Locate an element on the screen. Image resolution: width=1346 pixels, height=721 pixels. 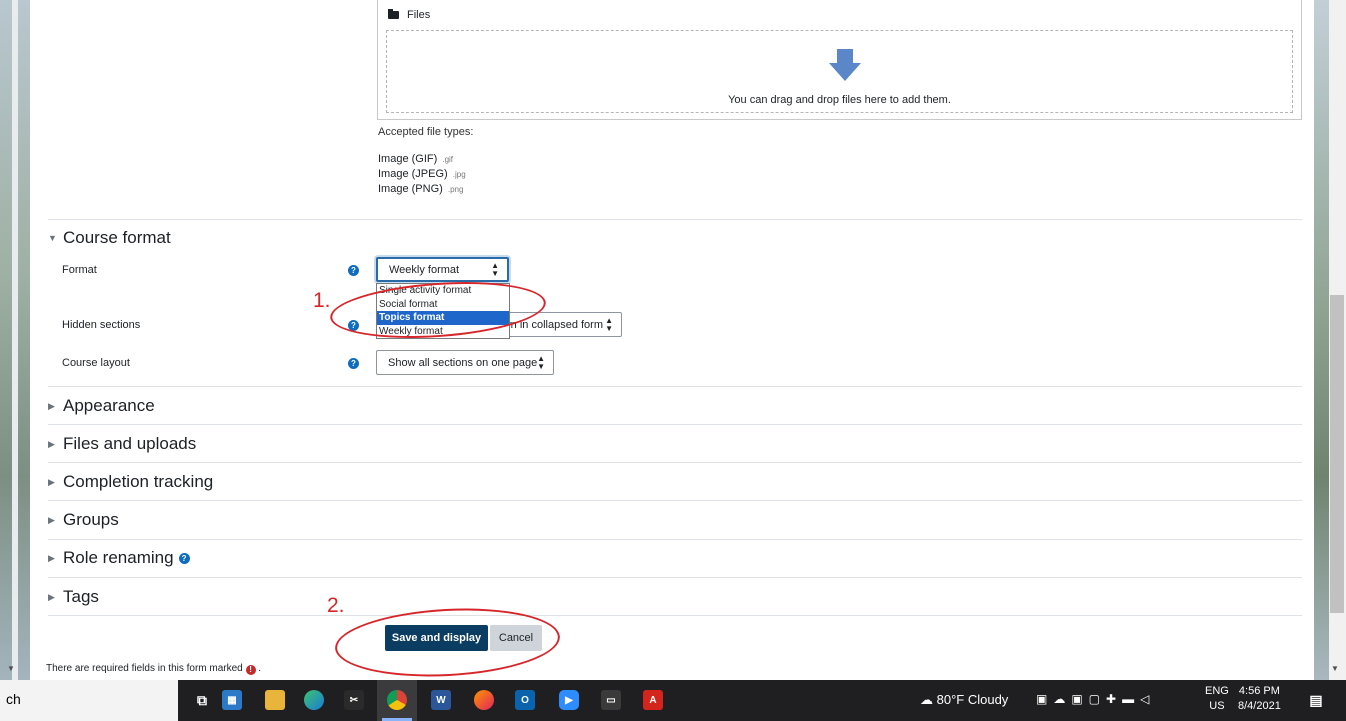
section-role-renaming: ▶ Role renaming ? is located at coordinates (119, 558).